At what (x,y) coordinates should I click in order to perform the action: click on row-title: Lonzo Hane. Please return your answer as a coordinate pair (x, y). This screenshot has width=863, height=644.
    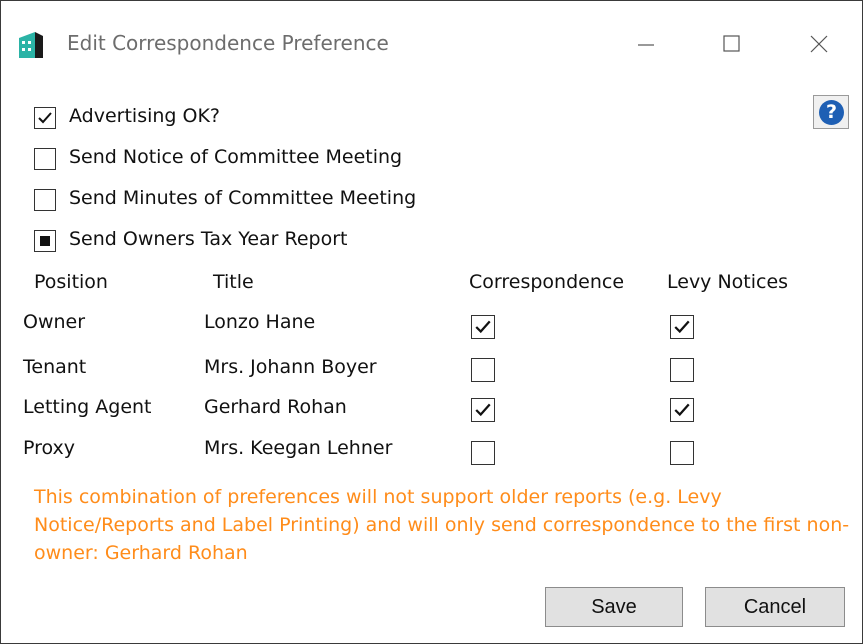
    Looking at the image, I should click on (260, 322).